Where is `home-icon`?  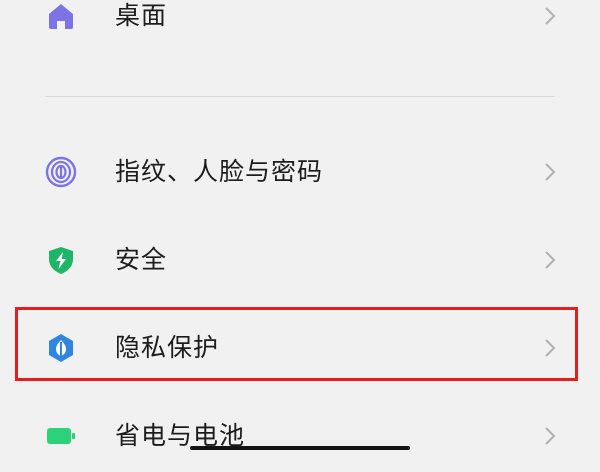
home-icon is located at coordinates (61, 16).